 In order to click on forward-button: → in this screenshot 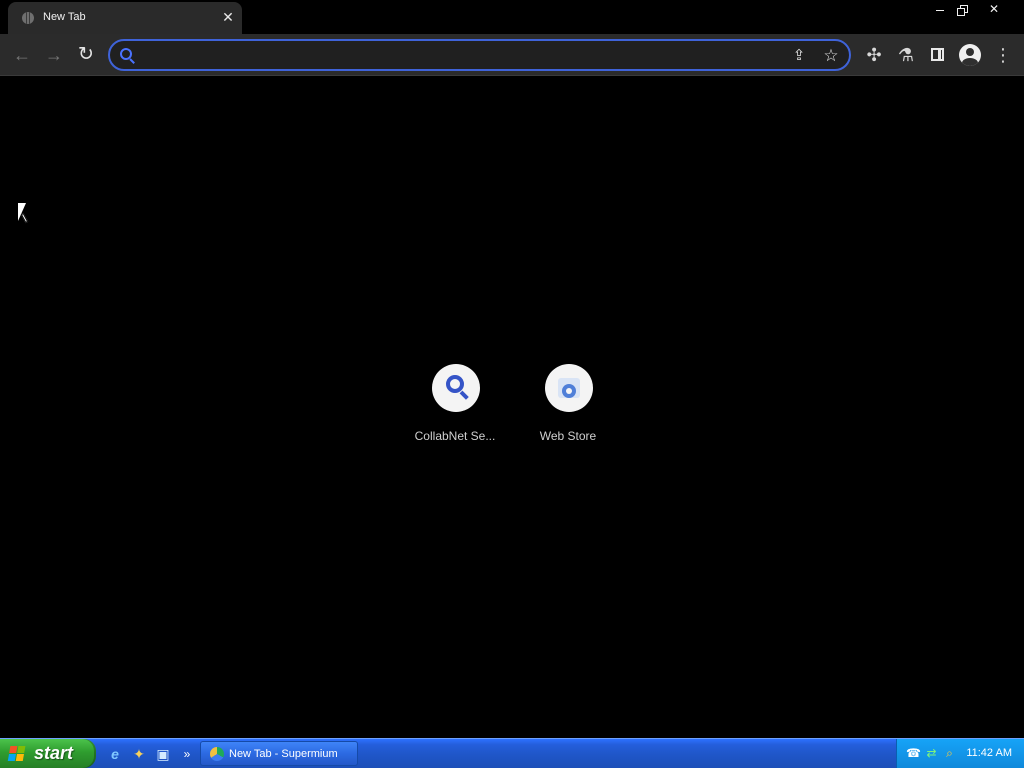, I will do `click(54, 55)`.